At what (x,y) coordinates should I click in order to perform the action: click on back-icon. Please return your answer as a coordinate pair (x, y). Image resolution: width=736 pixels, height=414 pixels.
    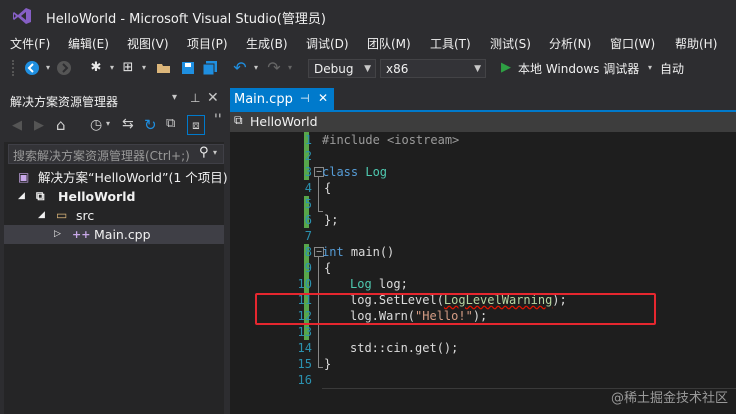
    Looking at the image, I should click on (32, 68).